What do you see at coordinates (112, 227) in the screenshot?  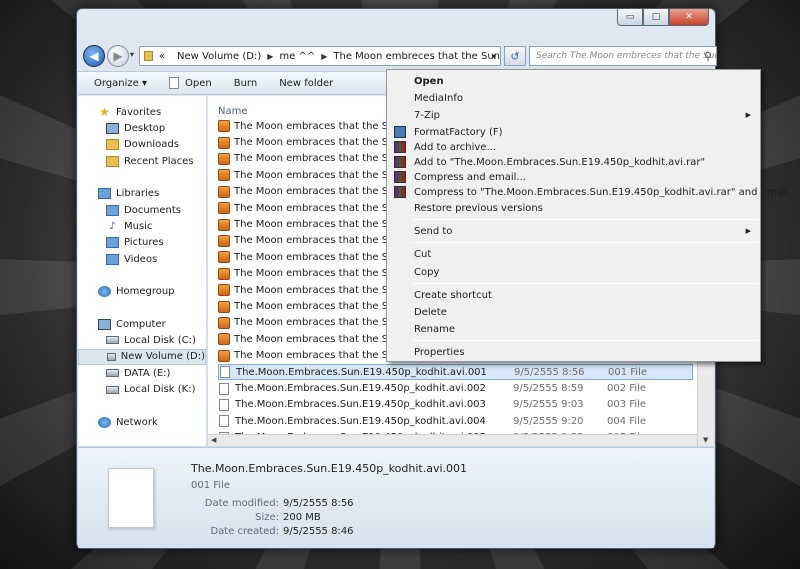 I see `music-icon: ♪` at bounding box center [112, 227].